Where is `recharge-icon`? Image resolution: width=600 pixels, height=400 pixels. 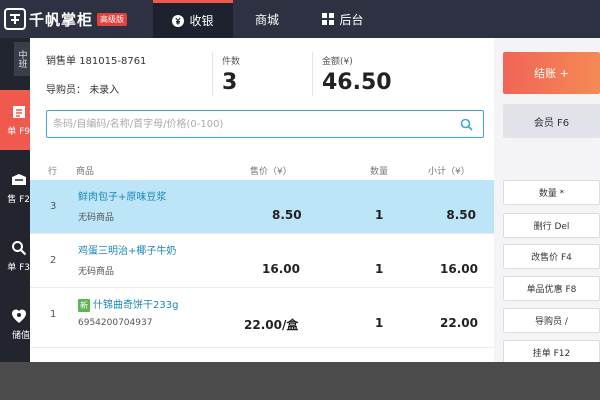 recharge-icon is located at coordinates (19, 316).